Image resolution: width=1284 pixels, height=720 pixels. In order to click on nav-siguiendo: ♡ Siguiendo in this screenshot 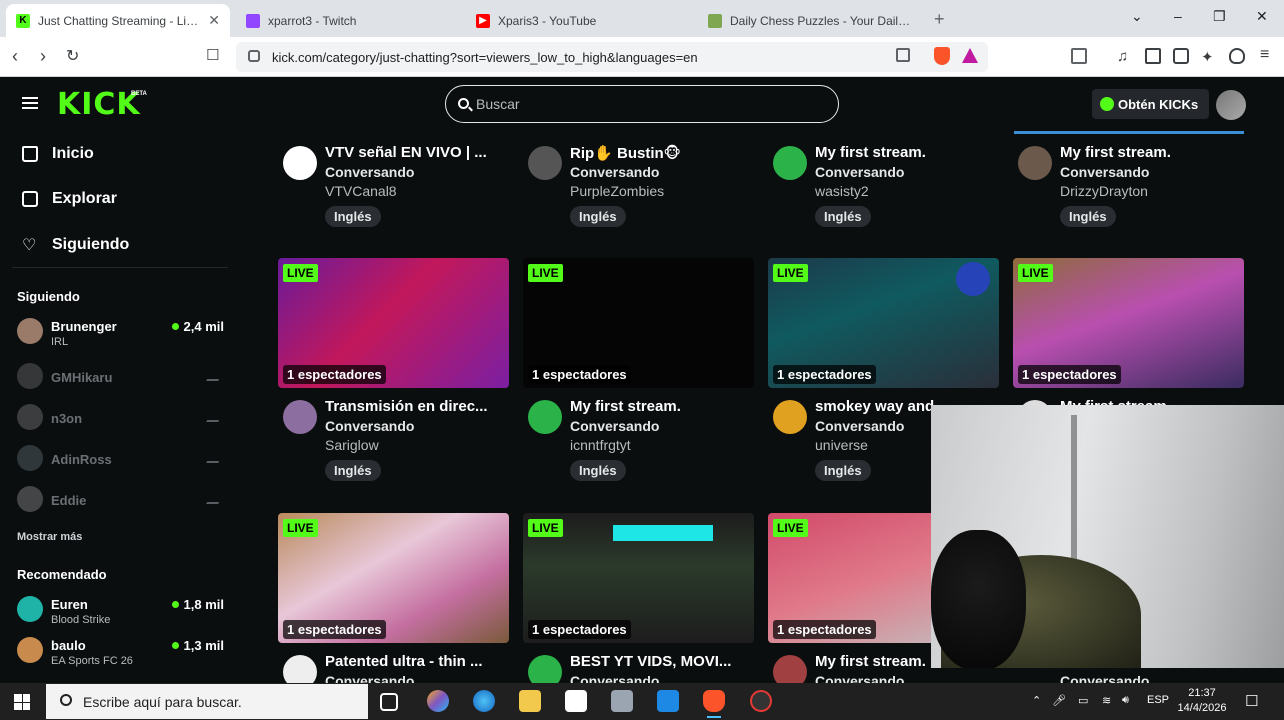, I will do `click(75, 245)`.